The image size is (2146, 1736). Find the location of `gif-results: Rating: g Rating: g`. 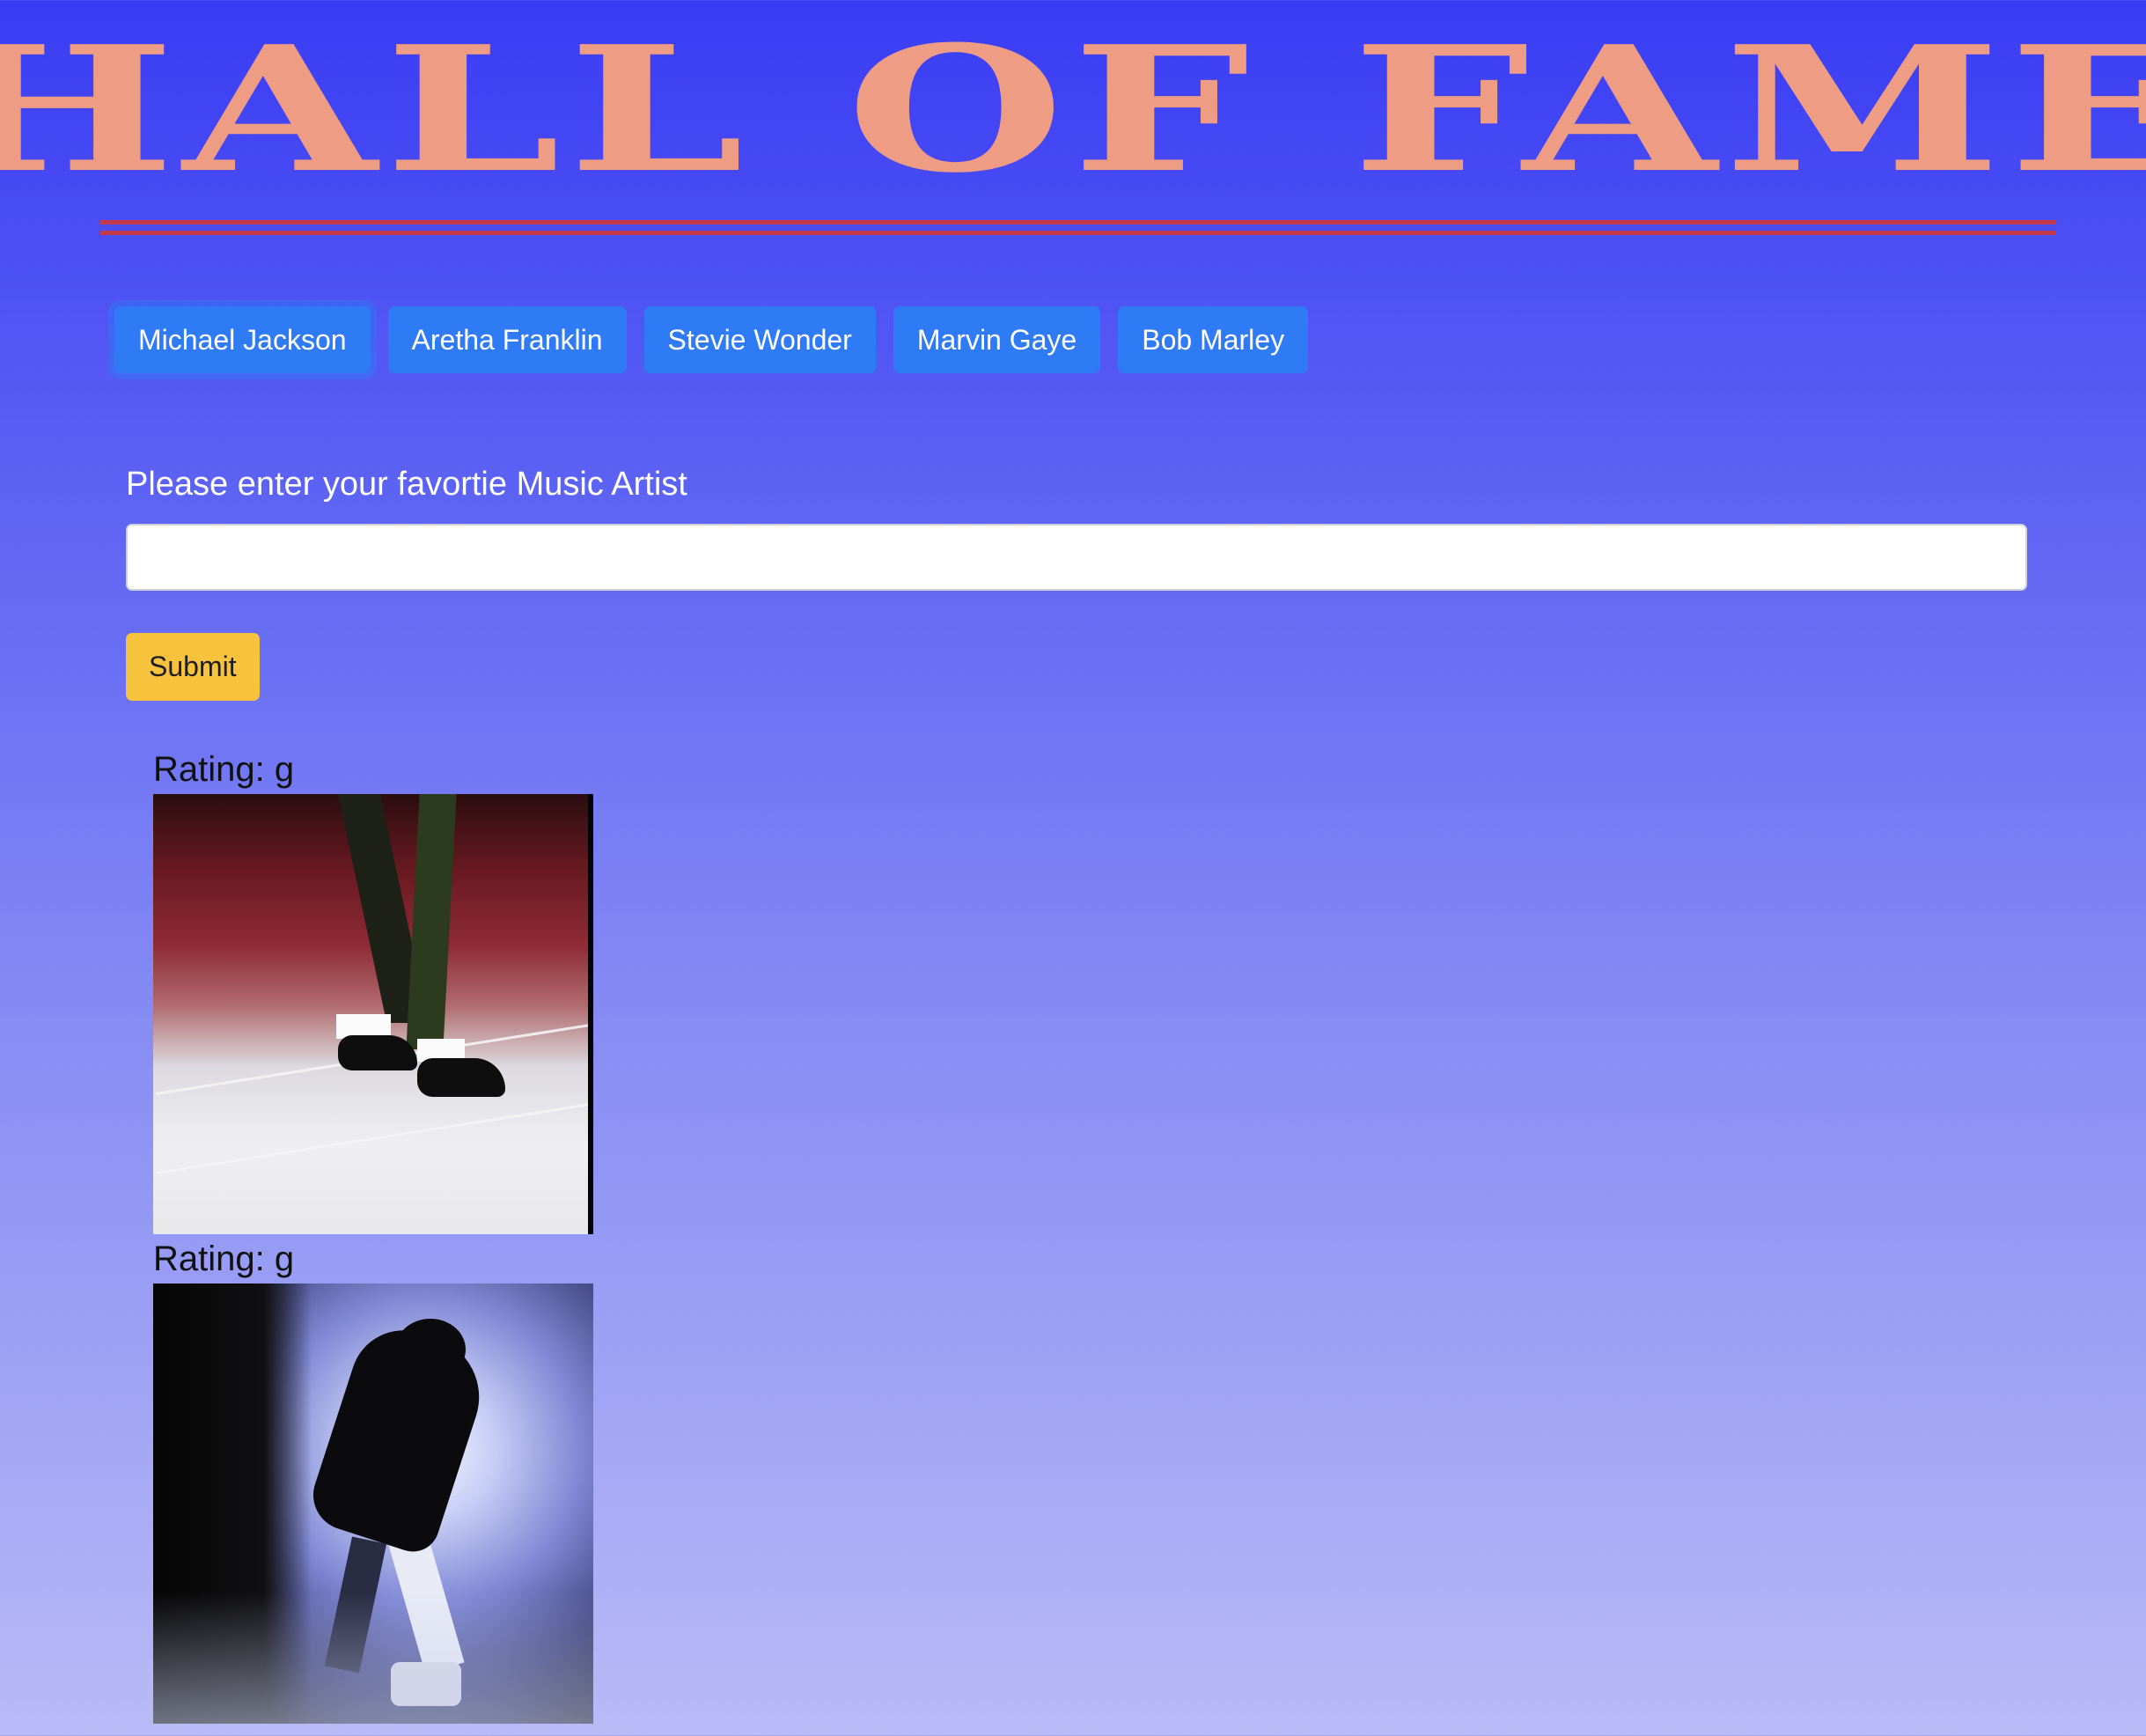

gif-results: Rating: g Rating: g is located at coordinates (373, 1234).